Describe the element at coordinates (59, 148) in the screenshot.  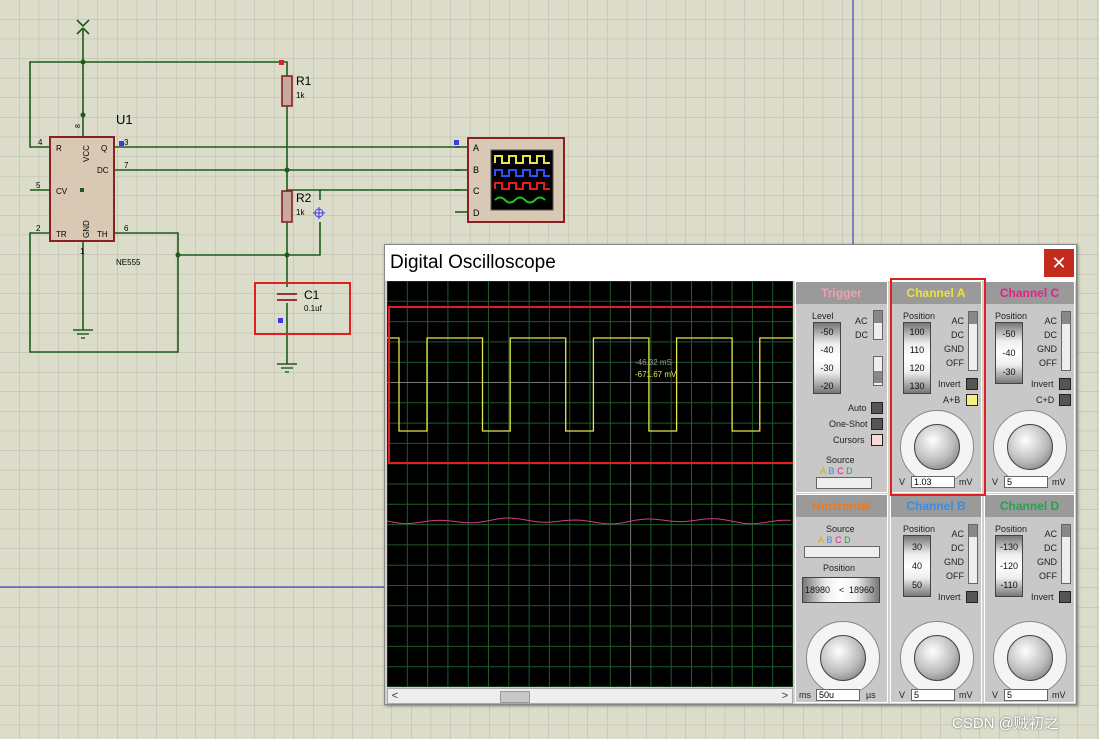
I see `pin-r-label: R` at that location.